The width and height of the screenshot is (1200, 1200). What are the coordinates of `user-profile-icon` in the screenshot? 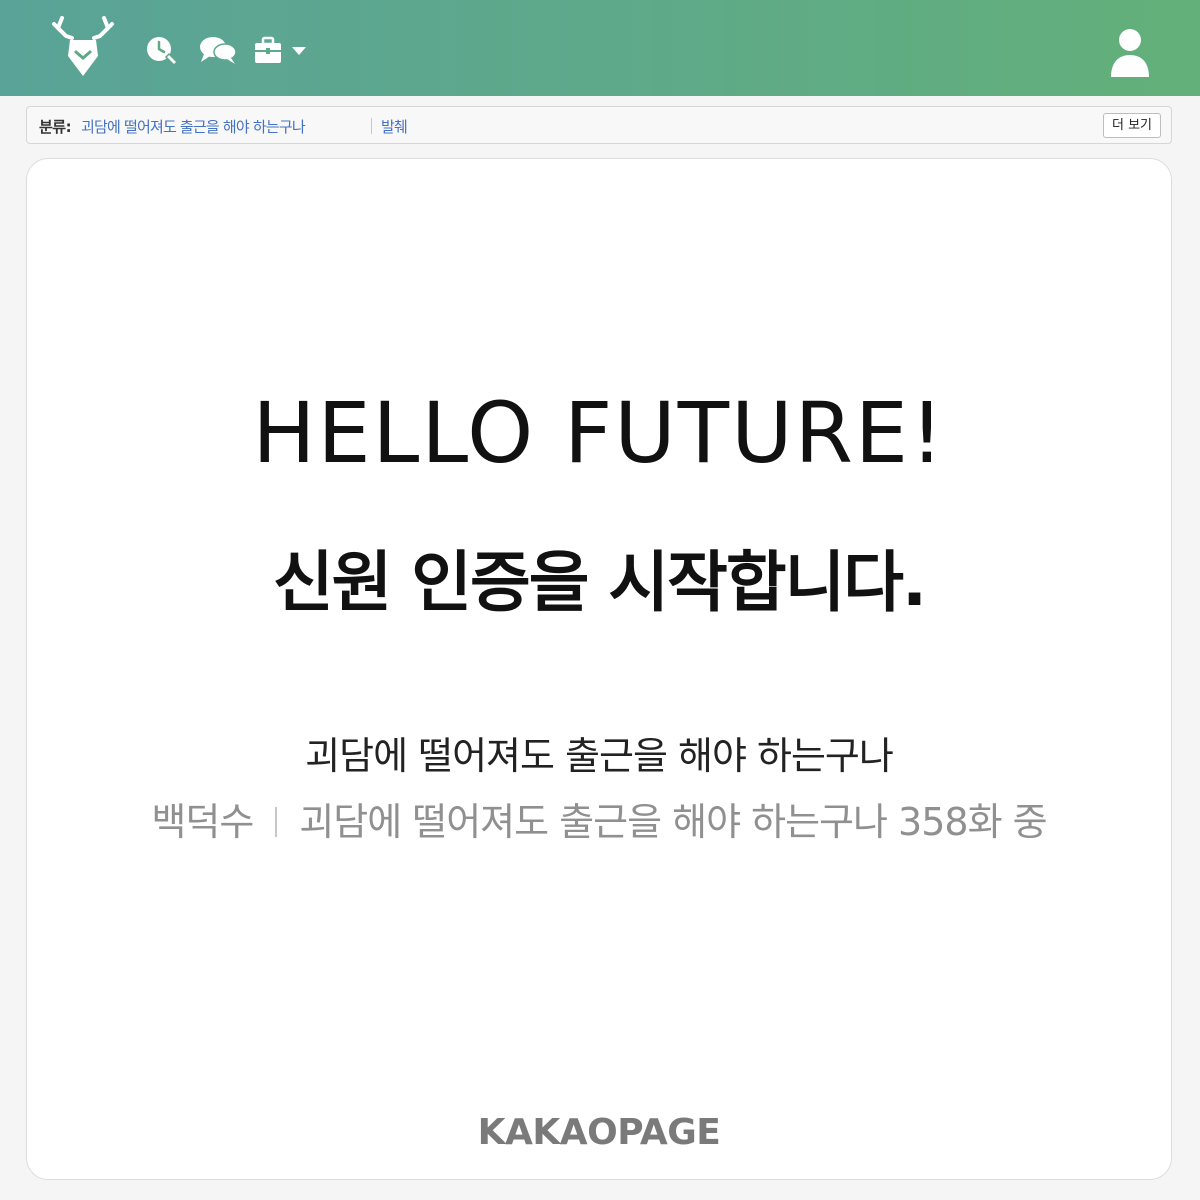 It's located at (1130, 53).